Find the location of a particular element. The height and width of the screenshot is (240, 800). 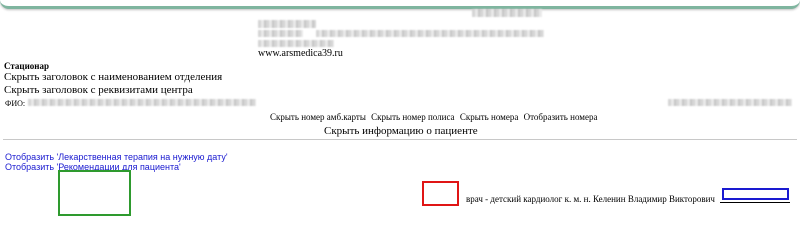

stamp-placeholder-box is located at coordinates (94, 193).